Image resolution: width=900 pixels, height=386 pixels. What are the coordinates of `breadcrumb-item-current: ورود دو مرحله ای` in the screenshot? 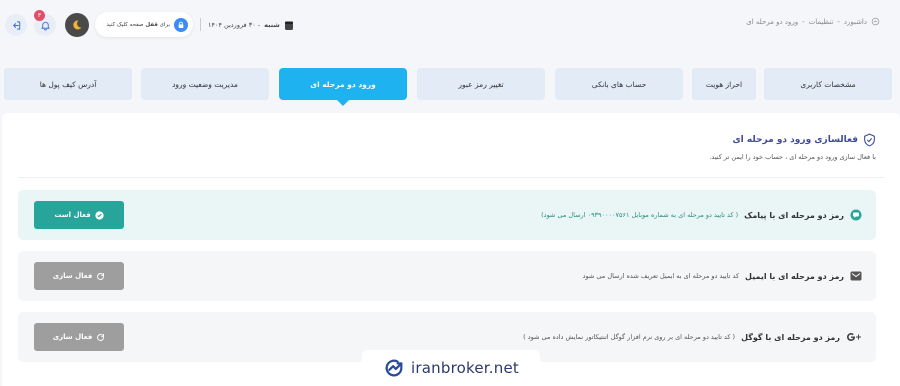 It's located at (772, 21).